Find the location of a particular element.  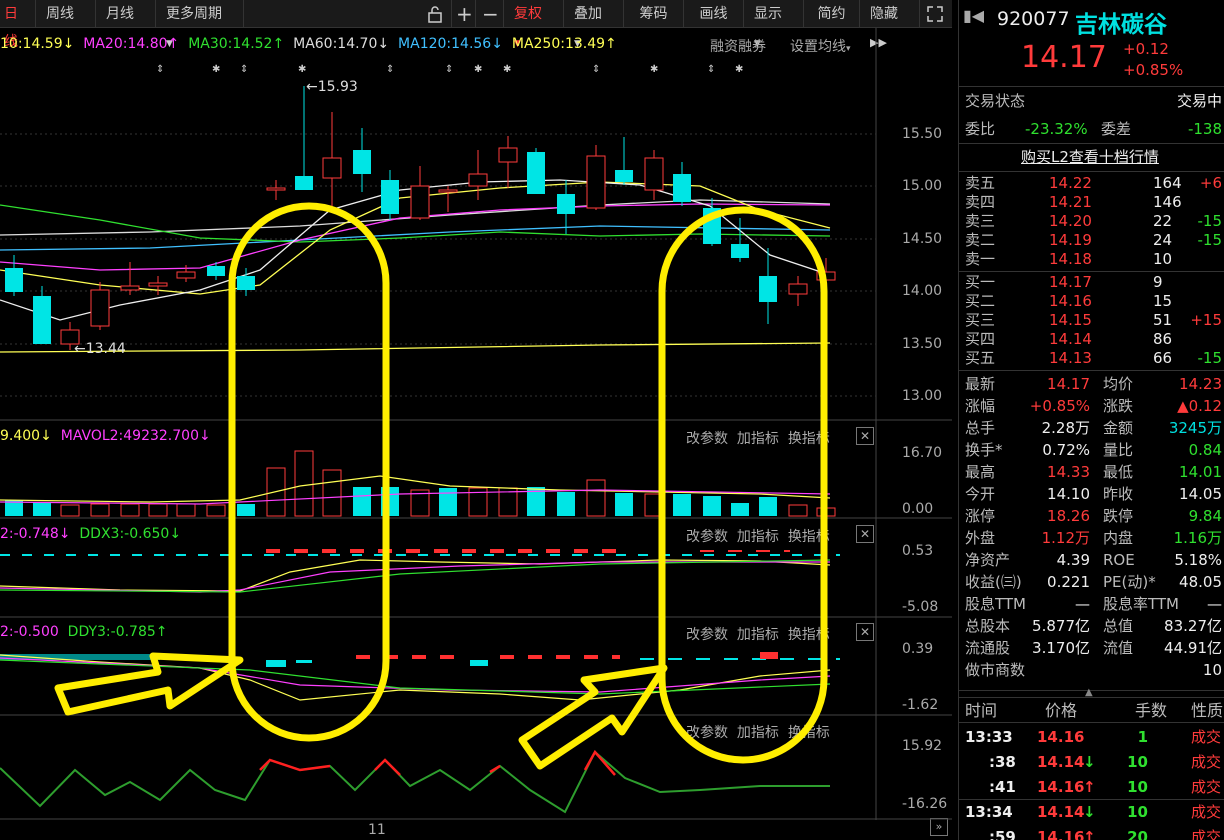

stat-value: +0.85% is located at coordinates (1059, 406).